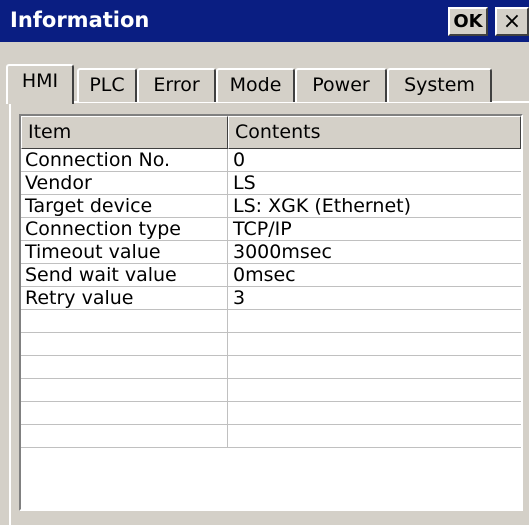 The height and width of the screenshot is (525, 529). What do you see at coordinates (374, 229) in the screenshot?
I see `row-contents-cell: TCP/IP` at bounding box center [374, 229].